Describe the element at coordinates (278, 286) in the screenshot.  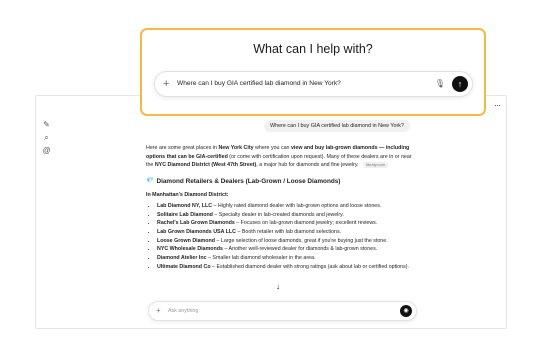
I see `mouse-cursor-icon: ↓` at that location.